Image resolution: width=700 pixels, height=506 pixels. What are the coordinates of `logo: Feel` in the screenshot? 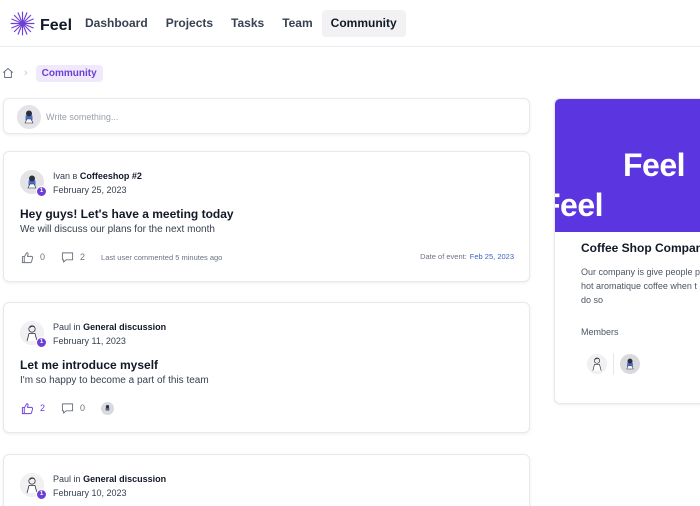 It's located at (41, 26).